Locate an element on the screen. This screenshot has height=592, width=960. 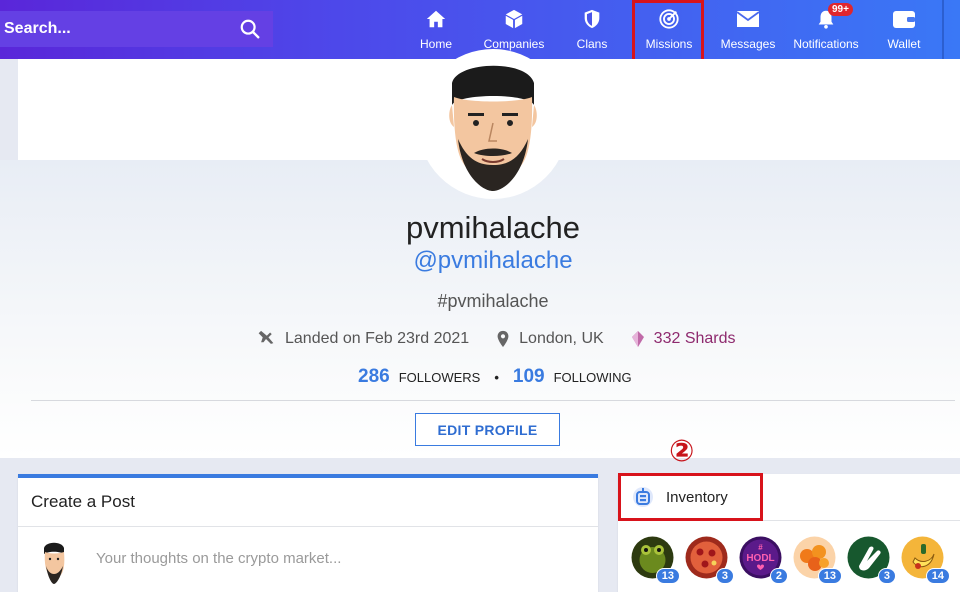
cube-icon is located at coordinates (514, 19).